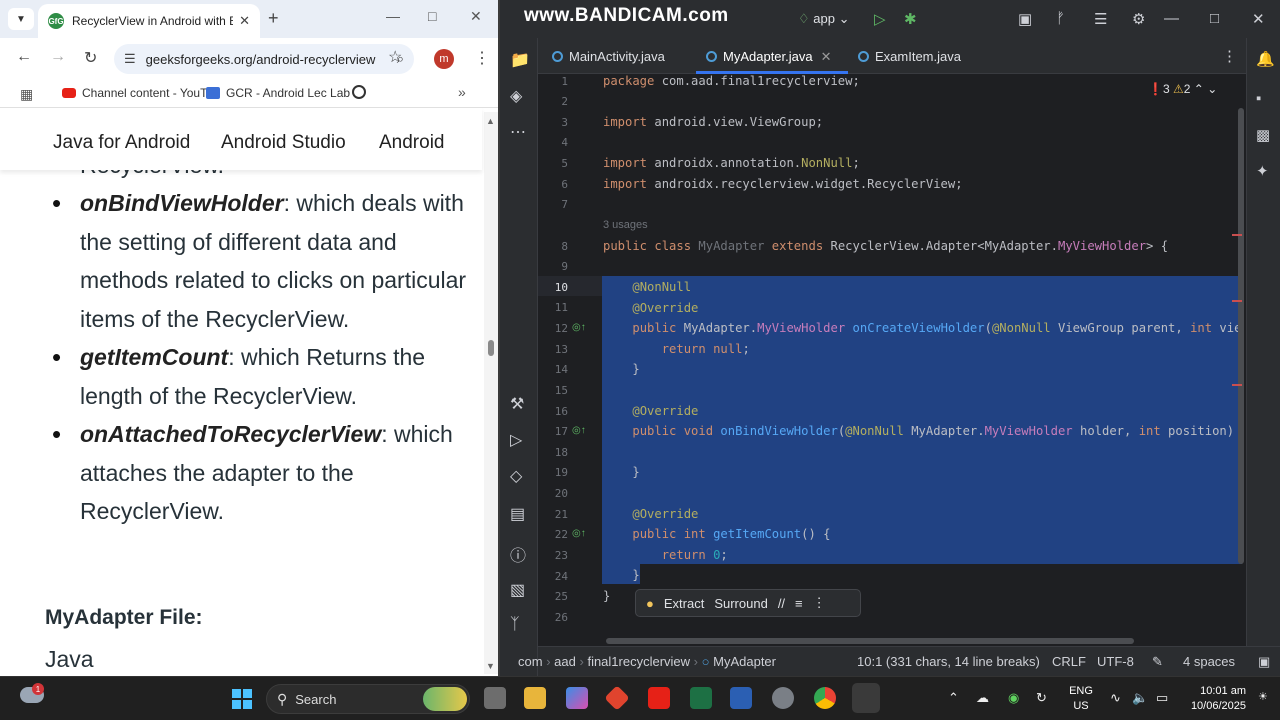 The width and height of the screenshot is (1280, 720). What do you see at coordinates (130, 59) in the screenshot?
I see `site-info-icon: ☰` at bounding box center [130, 59].